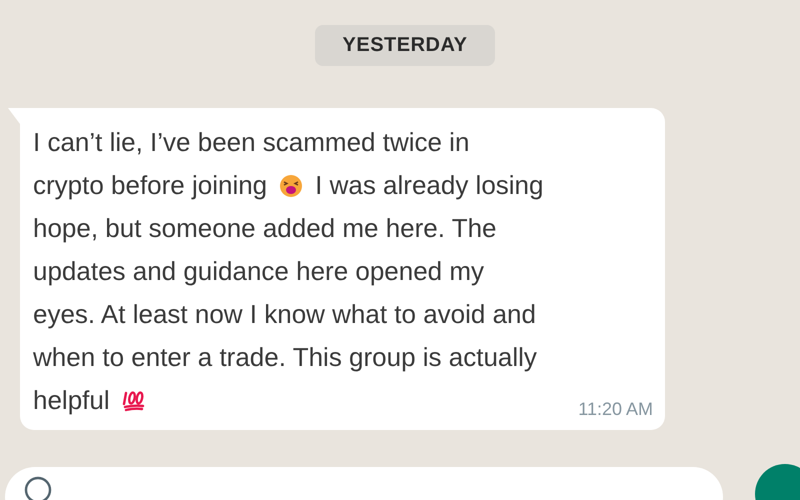  I want to click on message-text: helpful, so click(71, 400).